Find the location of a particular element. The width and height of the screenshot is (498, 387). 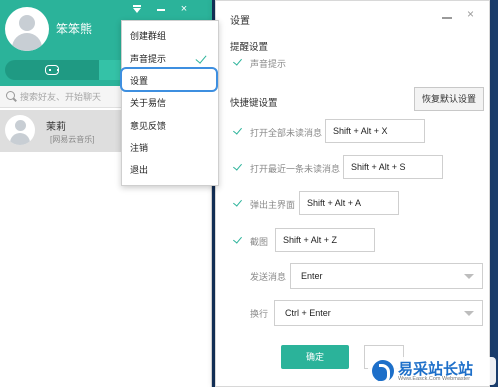

dialog-minimize-button is located at coordinates (447, 18).